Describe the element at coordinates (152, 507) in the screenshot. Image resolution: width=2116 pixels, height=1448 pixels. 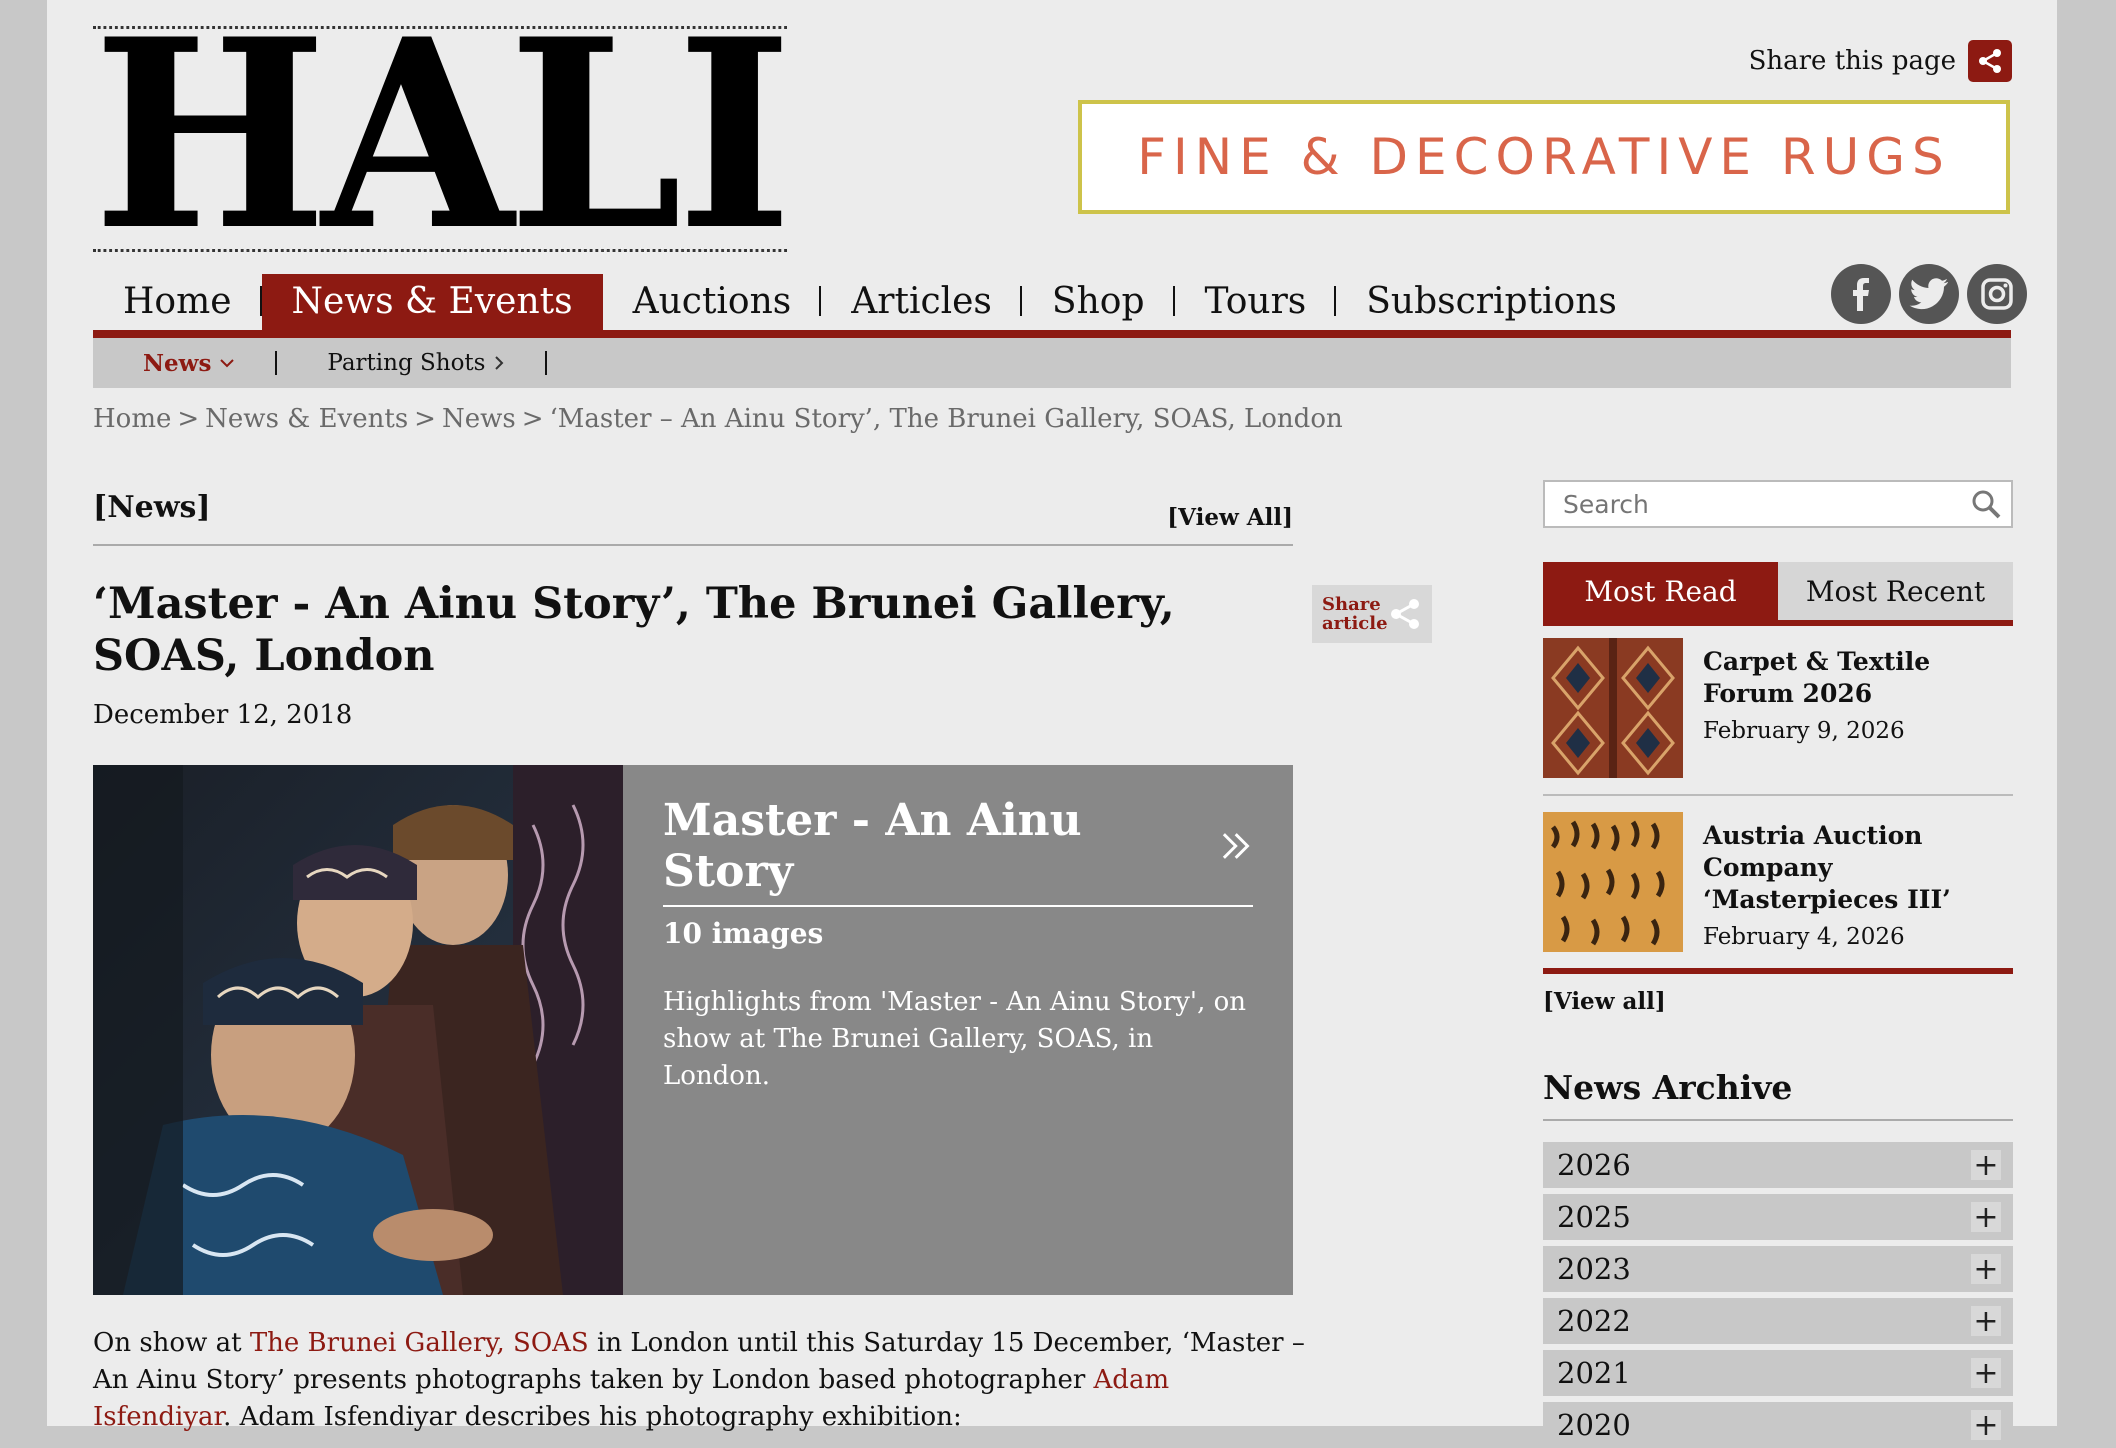
I see `section-title: [News]` at that location.